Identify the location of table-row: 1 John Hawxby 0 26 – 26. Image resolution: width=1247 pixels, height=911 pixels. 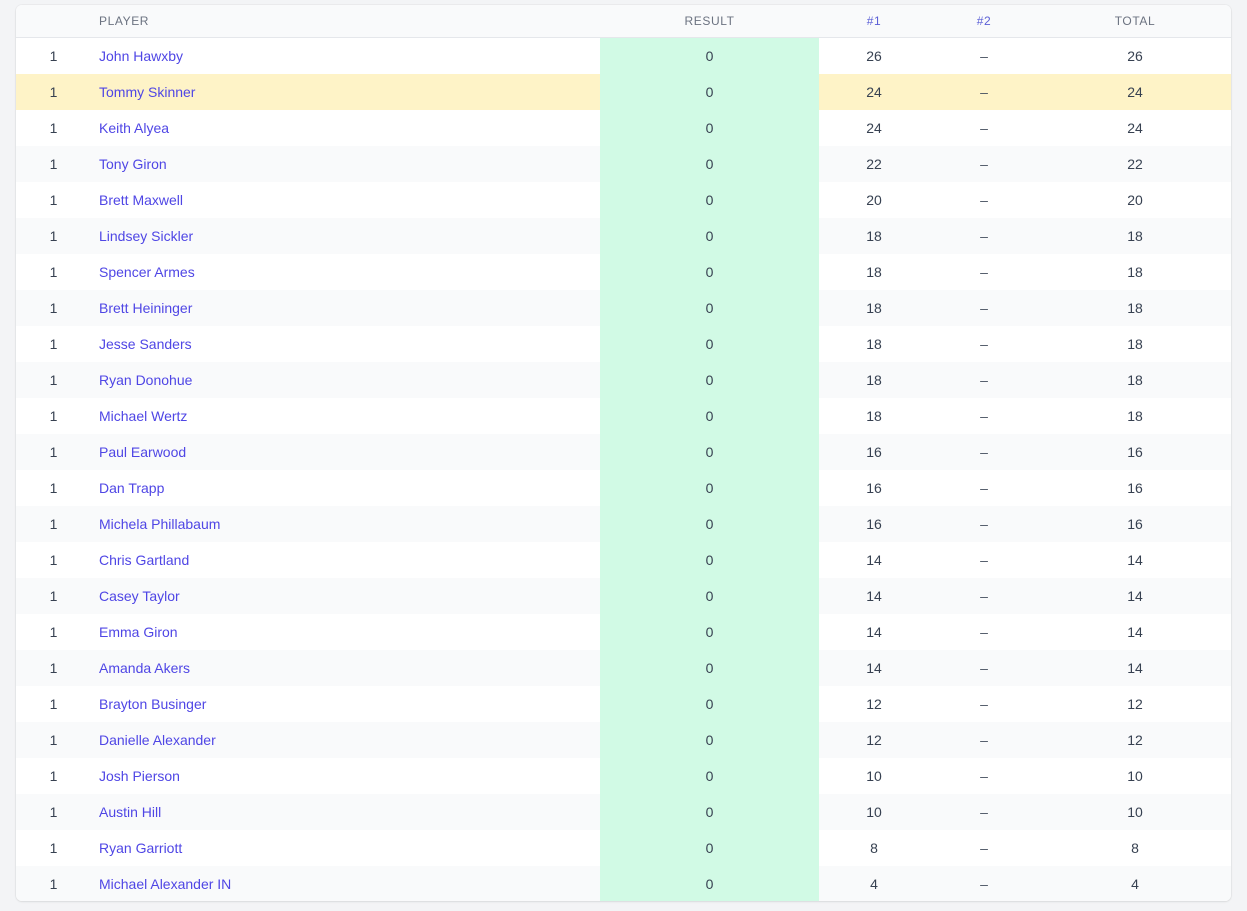
(623, 56).